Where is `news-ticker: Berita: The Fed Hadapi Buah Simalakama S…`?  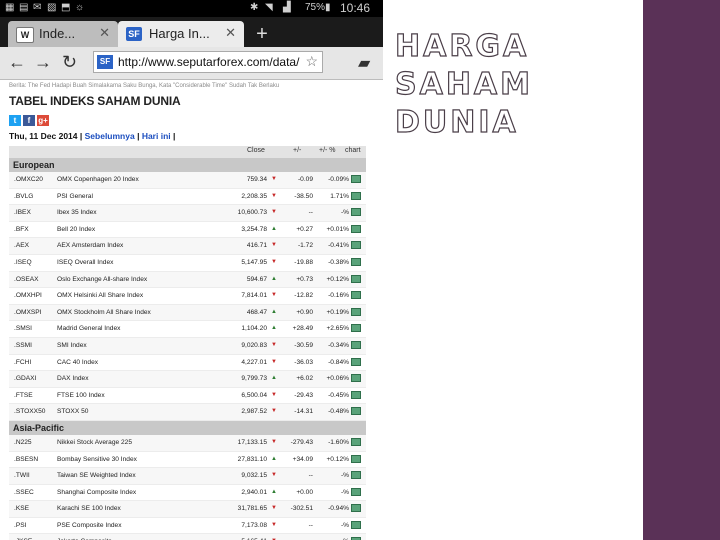 news-ticker: Berita: The Fed Hadapi Buah Simalakama S… is located at coordinates (191, 86).